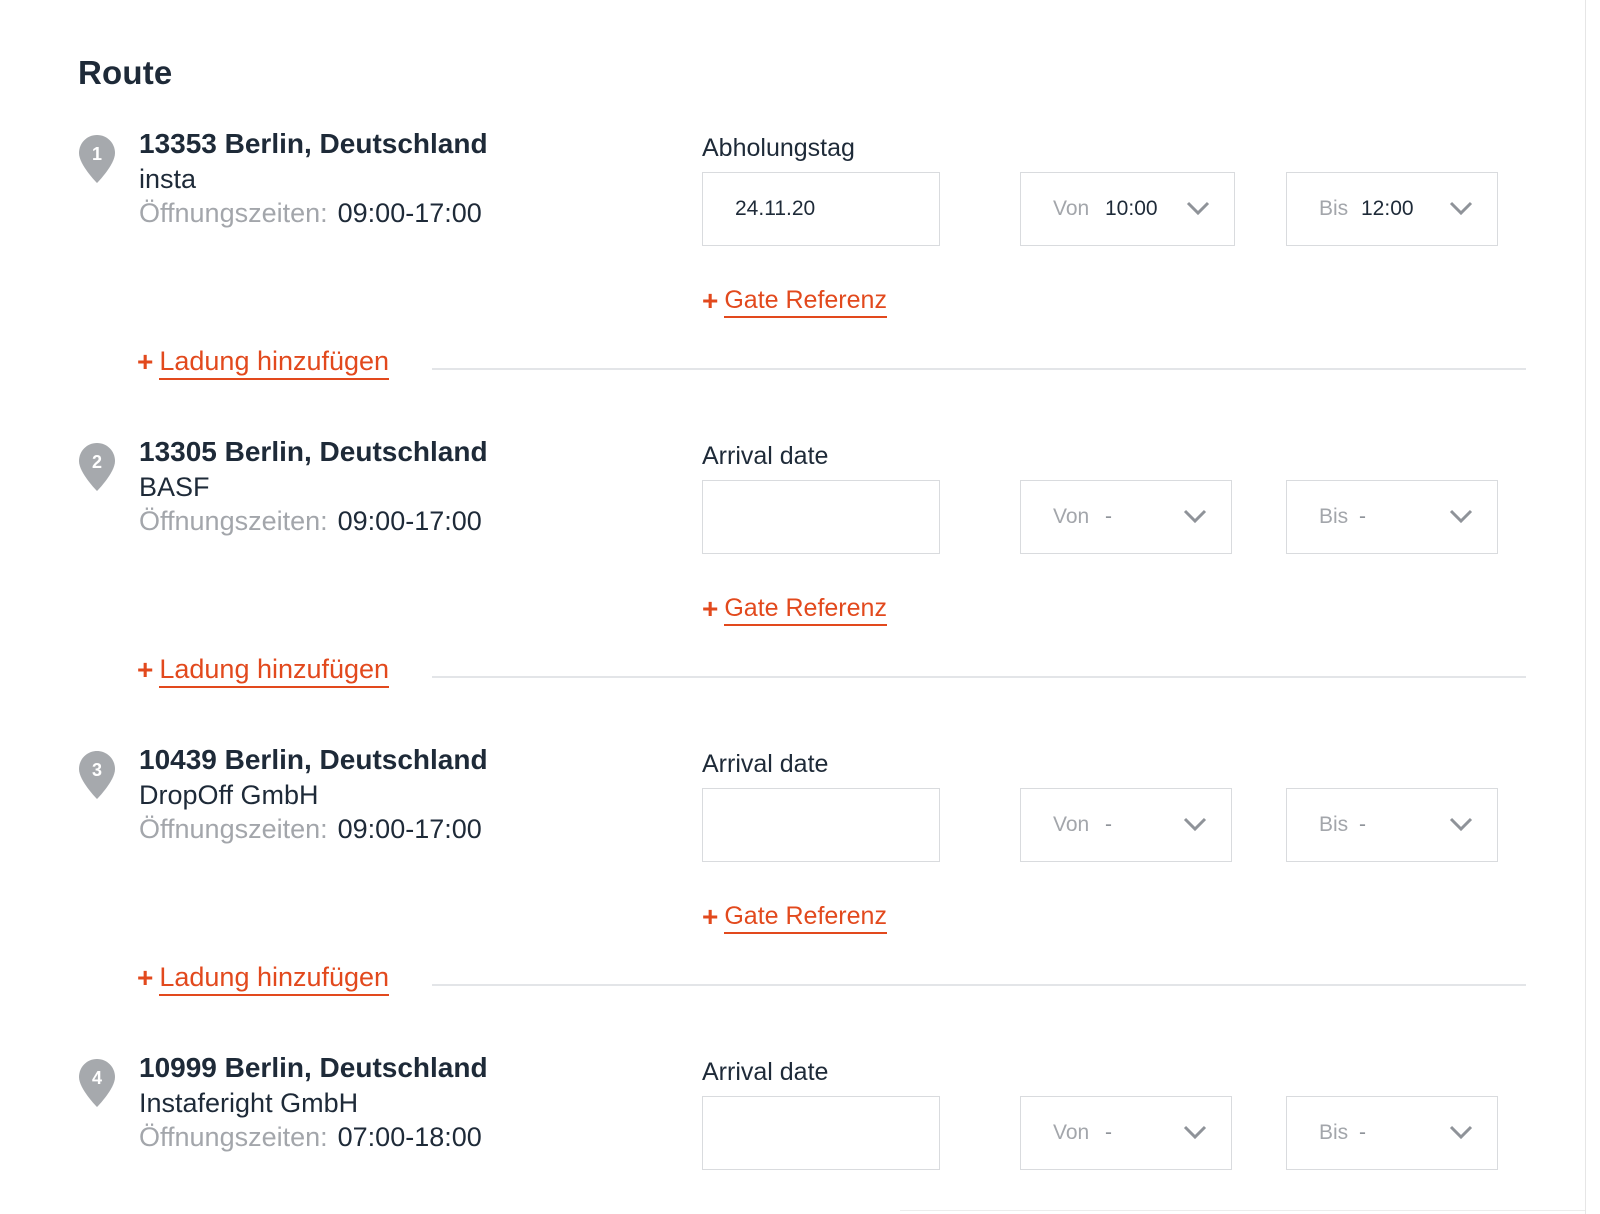 Image resolution: width=1600 pixels, height=1214 pixels. Describe the element at coordinates (97, 462) in the screenshot. I see `stop-number: 2` at that location.